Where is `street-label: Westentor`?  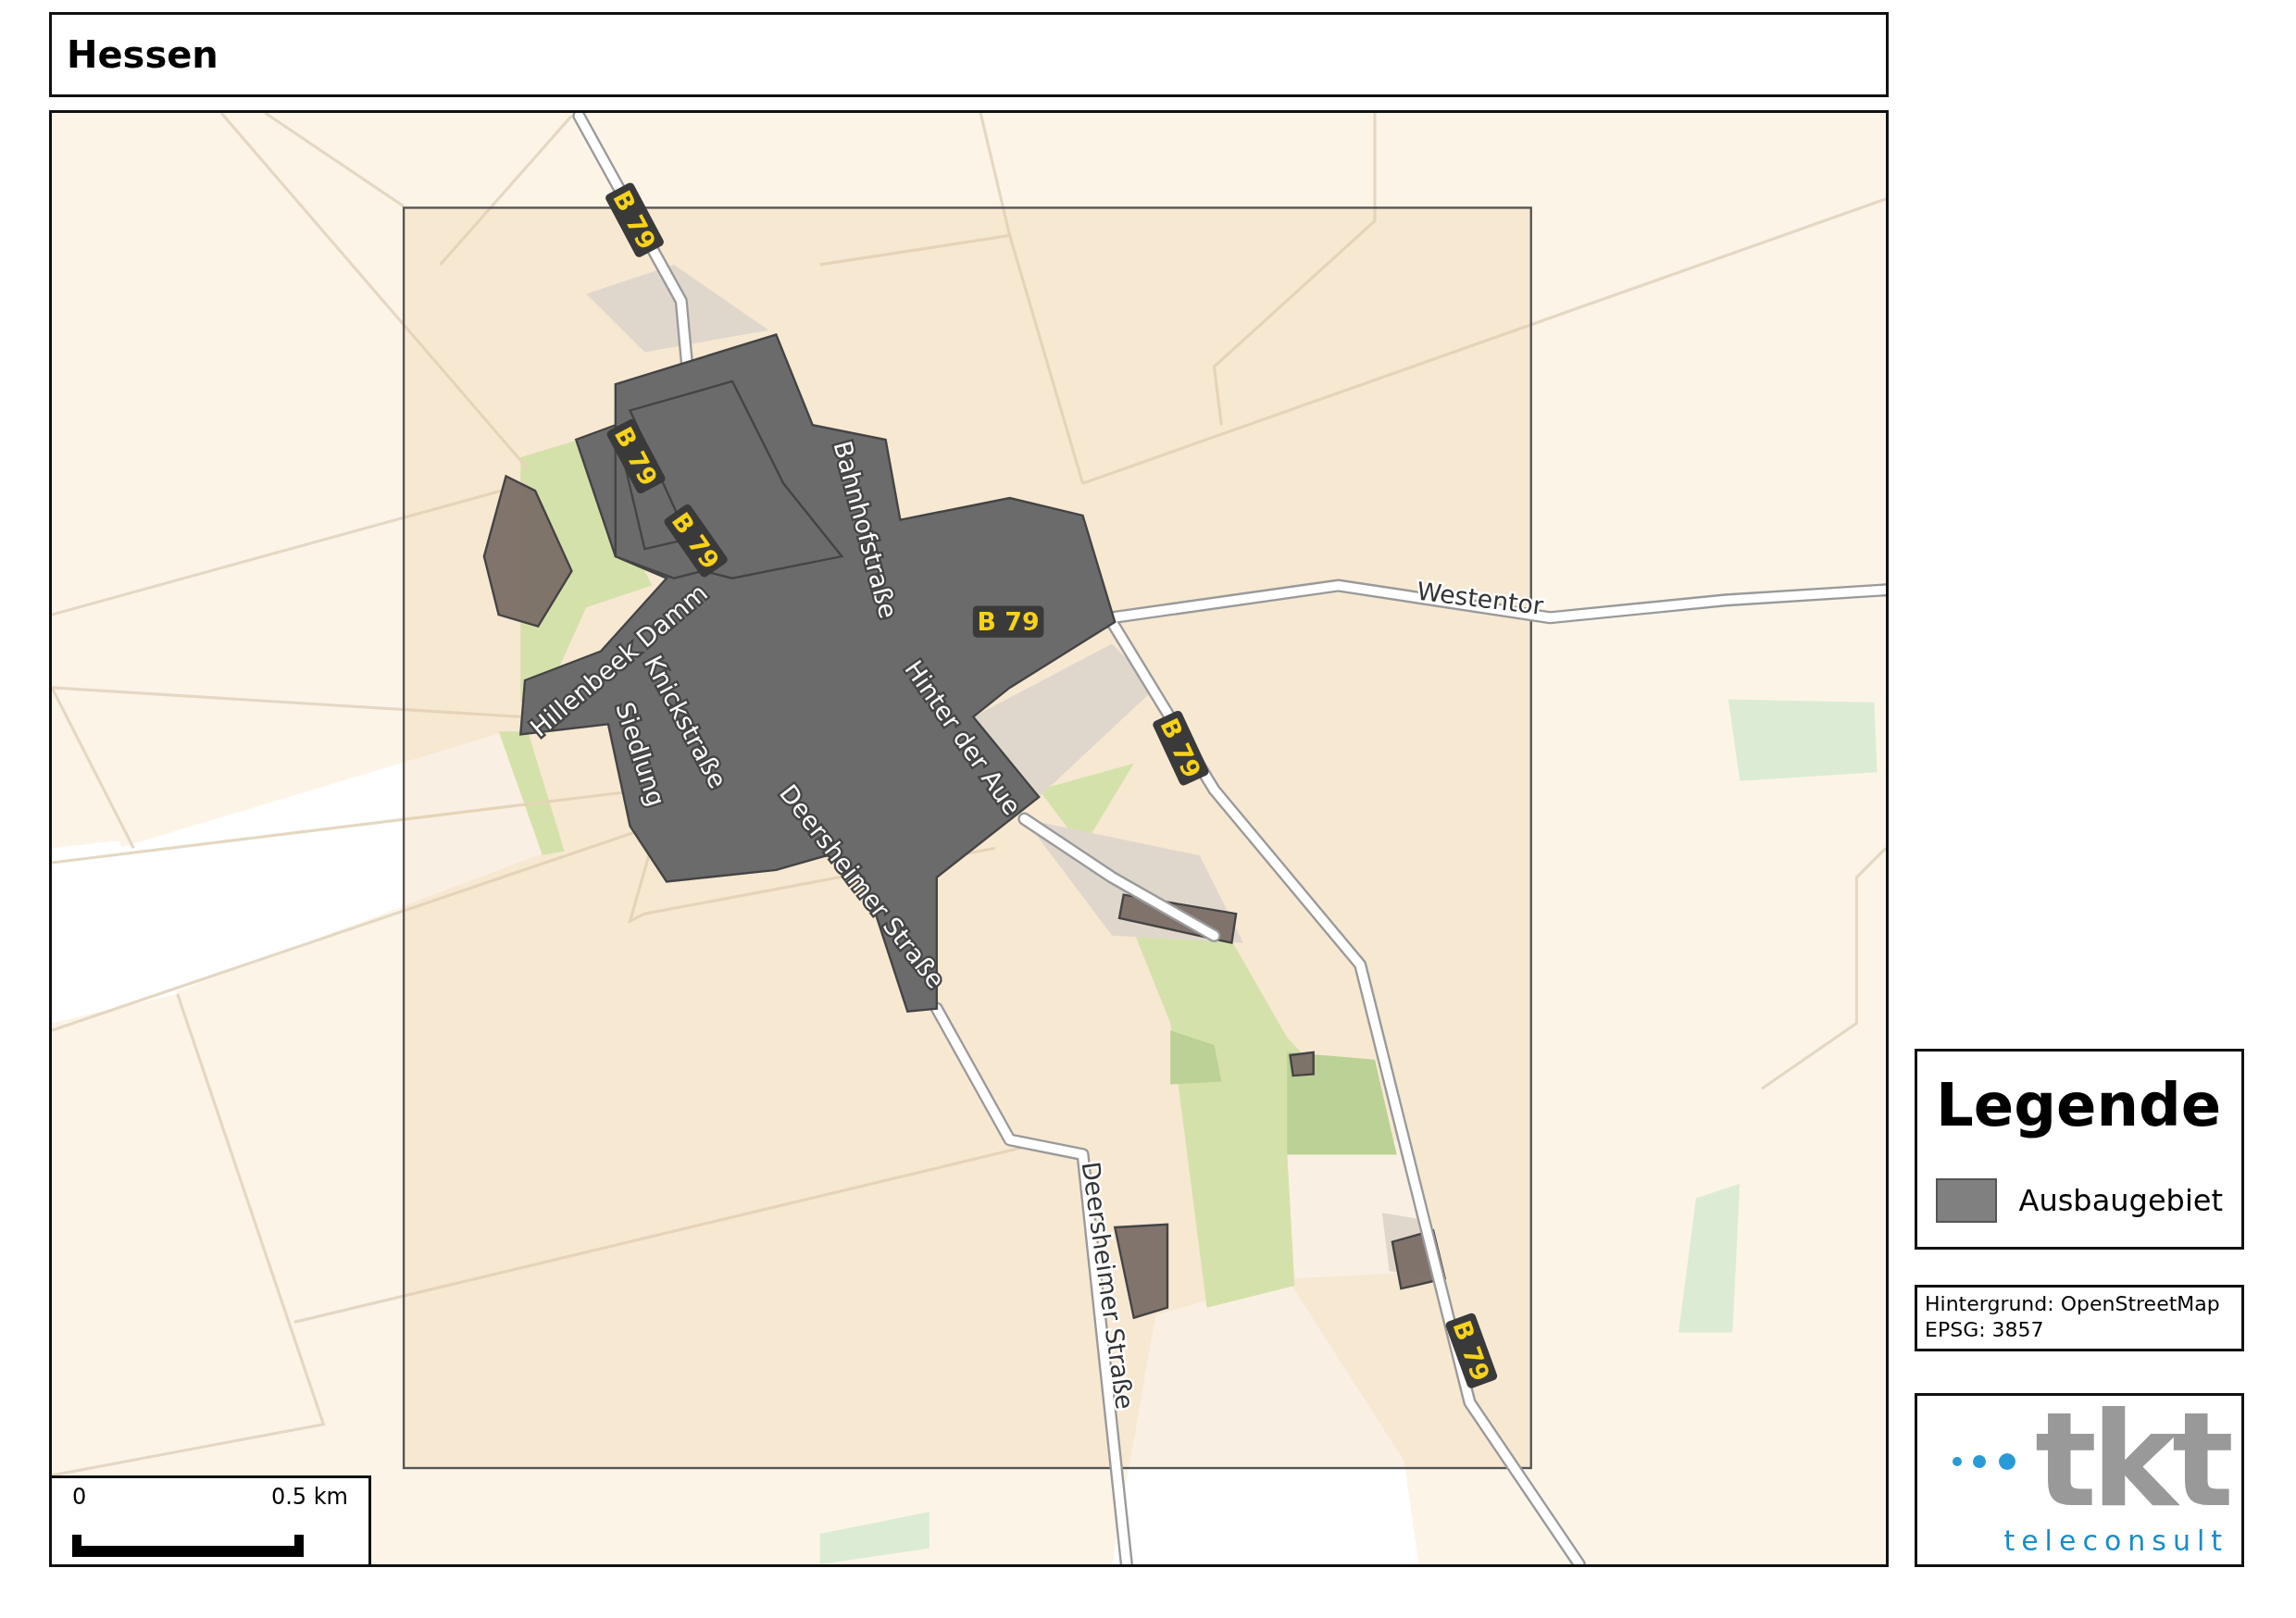
street-label: Westentor is located at coordinates (1480, 598).